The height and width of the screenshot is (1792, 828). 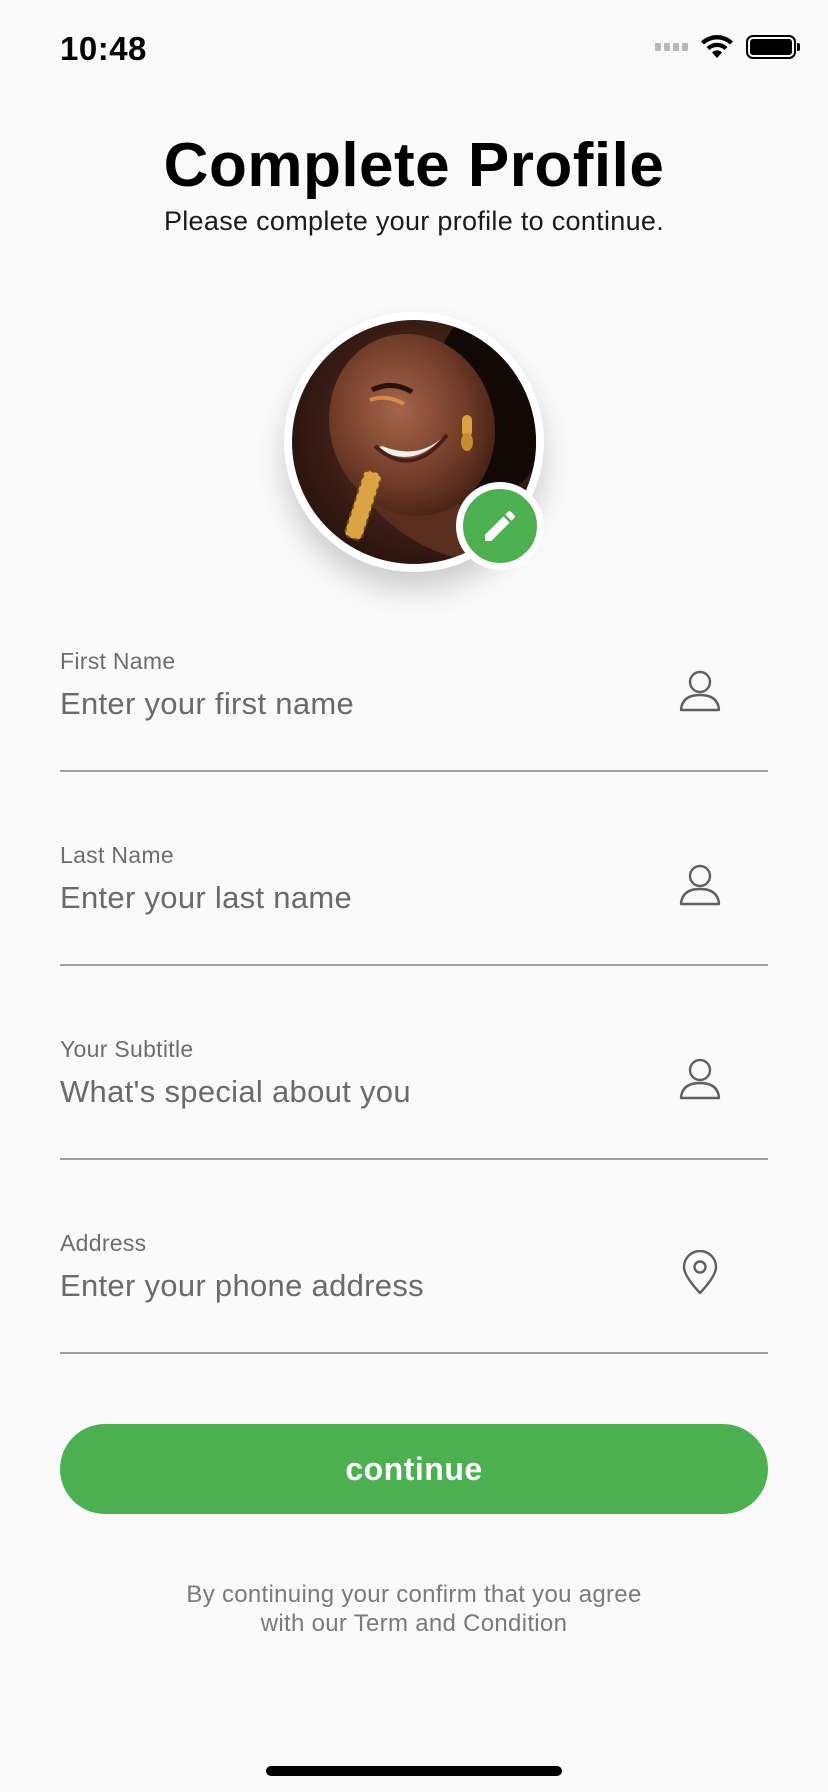 I want to click on subtitle-field: Your Subtitle, so click(x=414, y=1098).